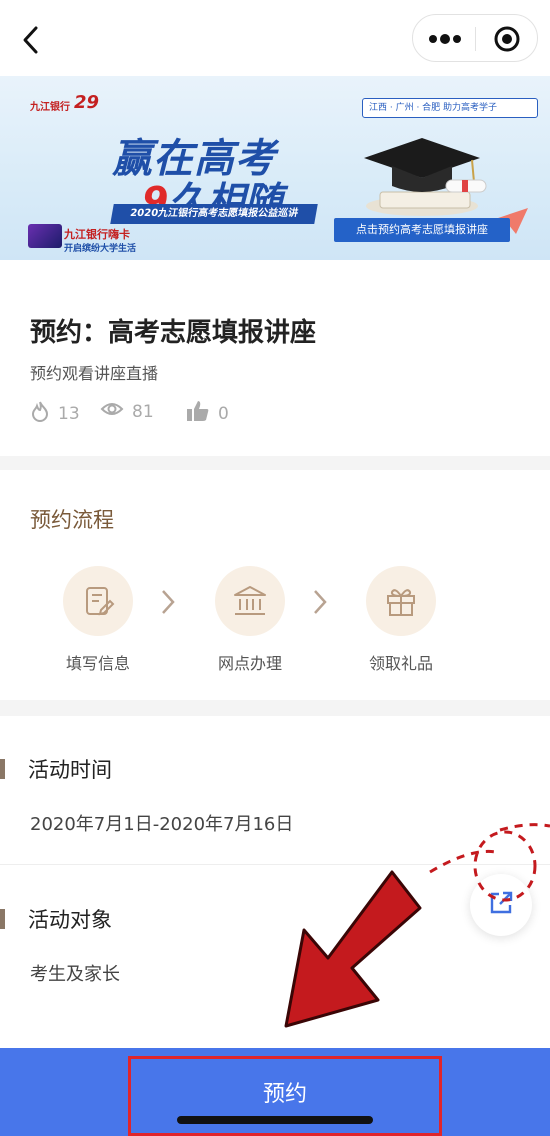 The width and height of the screenshot is (550, 1136). I want to click on hot-stat: 13, so click(55, 413).